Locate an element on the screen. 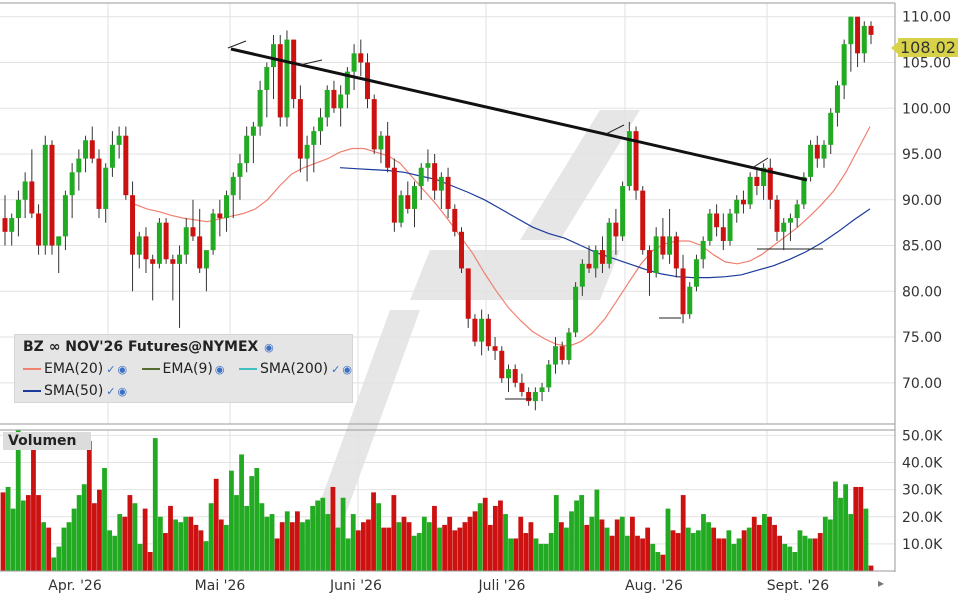 Image resolution: width=960 pixels, height=600 pixels. price-tick-label: 100.00 is located at coordinates (926, 109).